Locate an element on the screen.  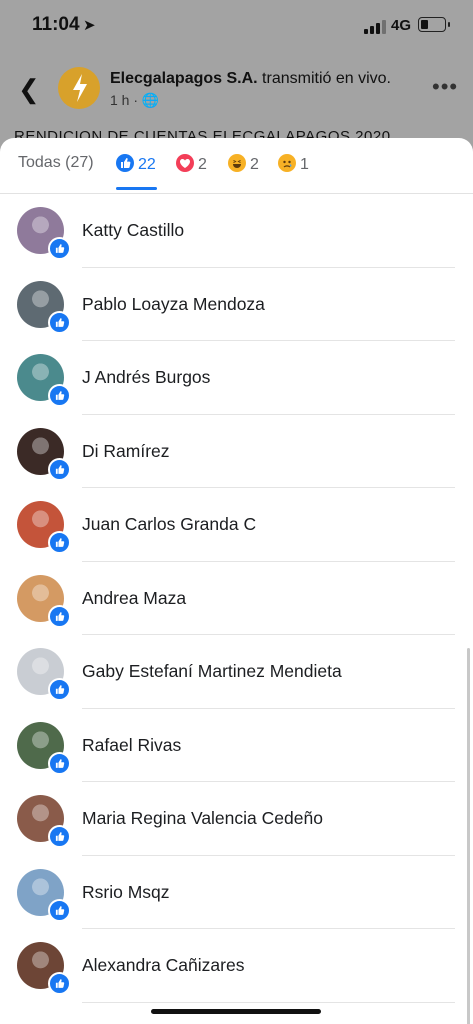
tab-haha: 2 is located at coordinates (243, 164).